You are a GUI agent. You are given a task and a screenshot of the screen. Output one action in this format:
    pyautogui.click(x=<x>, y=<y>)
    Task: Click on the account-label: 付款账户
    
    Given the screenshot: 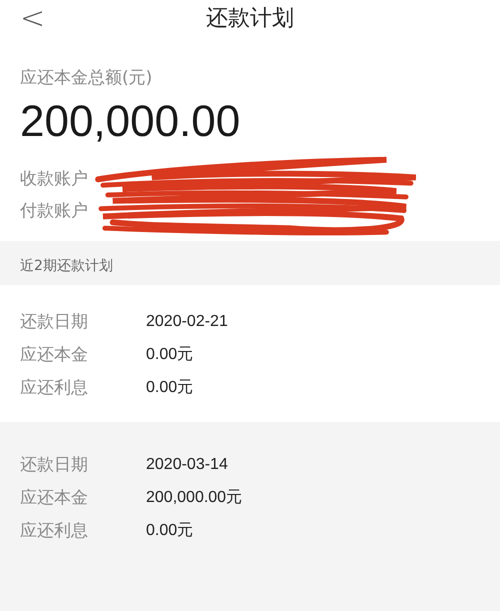 What is the action you would take?
    pyautogui.click(x=54, y=211)
    